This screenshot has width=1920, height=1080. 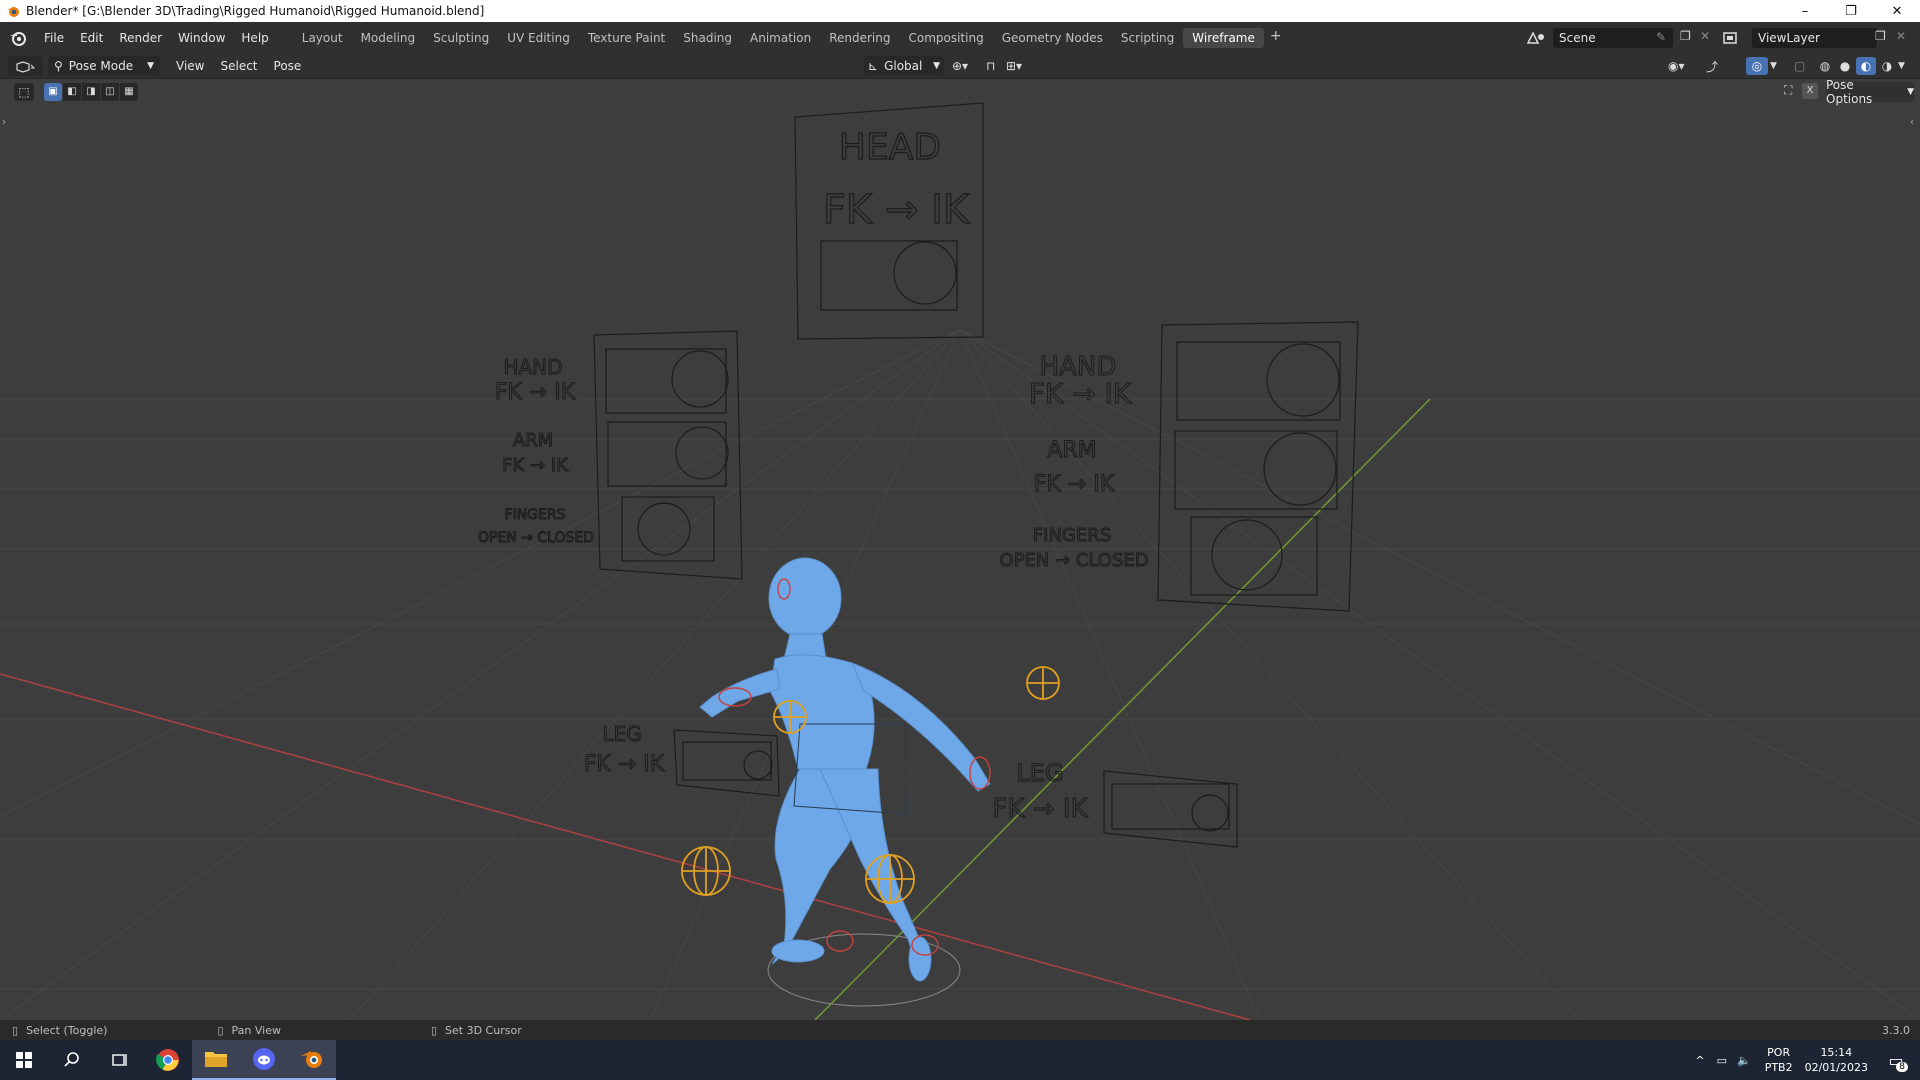 What do you see at coordinates (1170, 809) in the screenshot?
I see `right-leg-control-panel` at bounding box center [1170, 809].